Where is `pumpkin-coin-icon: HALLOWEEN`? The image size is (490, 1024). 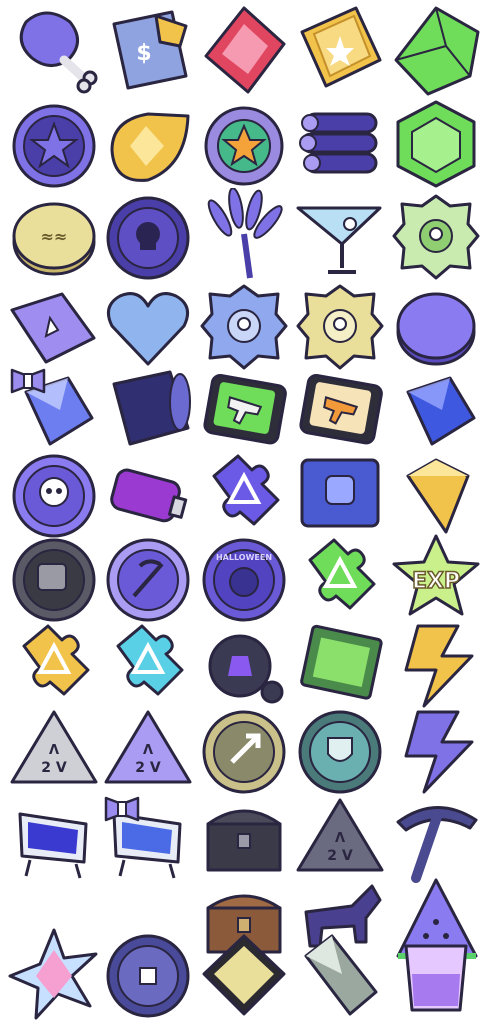 pumpkin-coin-icon: HALLOWEEN is located at coordinates (244, 578).